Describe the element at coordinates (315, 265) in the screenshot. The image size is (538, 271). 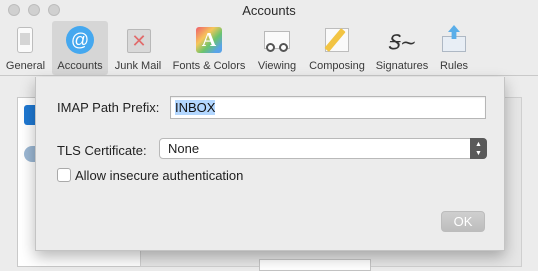
I see `account-detail-field` at that location.